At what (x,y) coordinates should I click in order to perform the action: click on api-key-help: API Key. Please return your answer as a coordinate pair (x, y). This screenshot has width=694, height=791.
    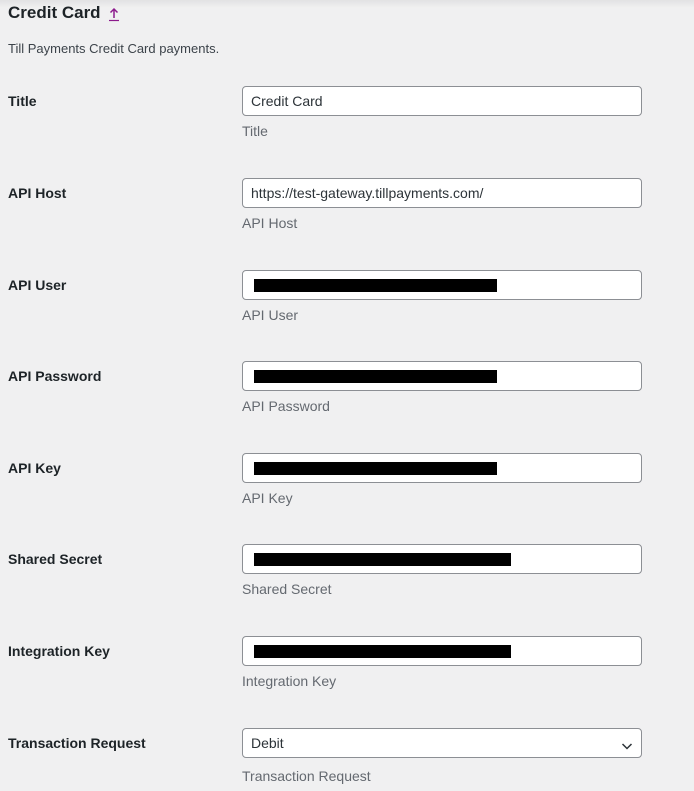
    Looking at the image, I should click on (267, 498).